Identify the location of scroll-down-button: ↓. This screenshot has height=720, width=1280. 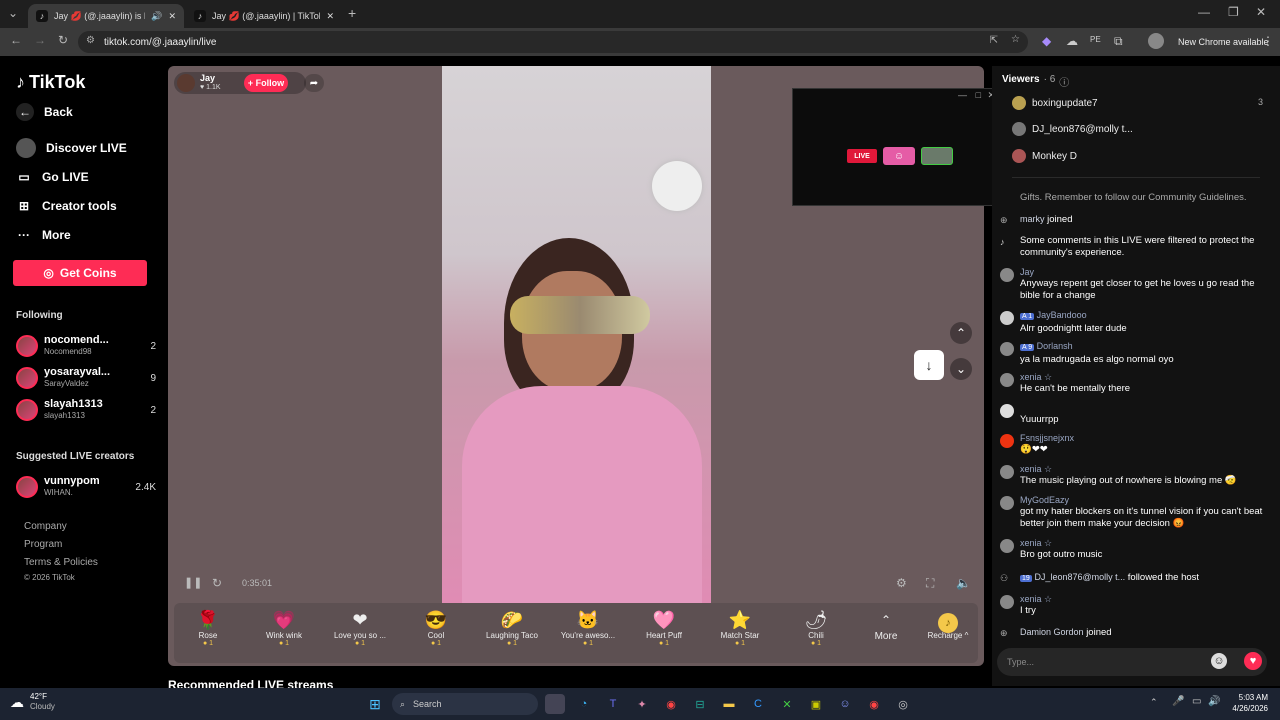
(929, 365).